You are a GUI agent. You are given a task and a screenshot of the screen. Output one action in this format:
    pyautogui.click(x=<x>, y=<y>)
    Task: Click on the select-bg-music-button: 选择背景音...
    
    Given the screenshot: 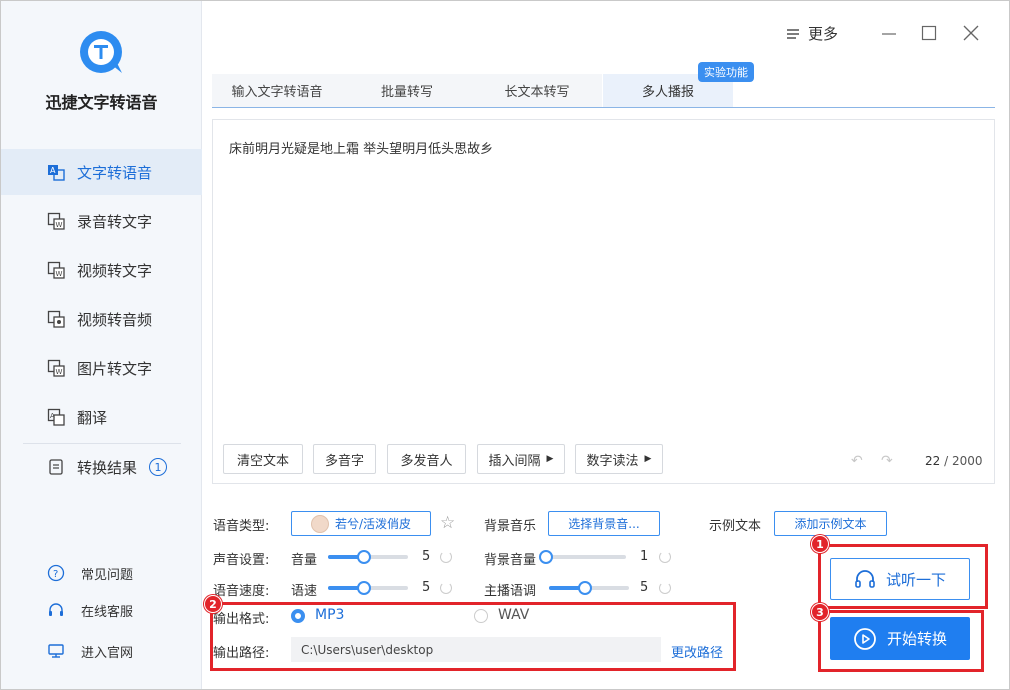 What is the action you would take?
    pyautogui.click(x=604, y=523)
    